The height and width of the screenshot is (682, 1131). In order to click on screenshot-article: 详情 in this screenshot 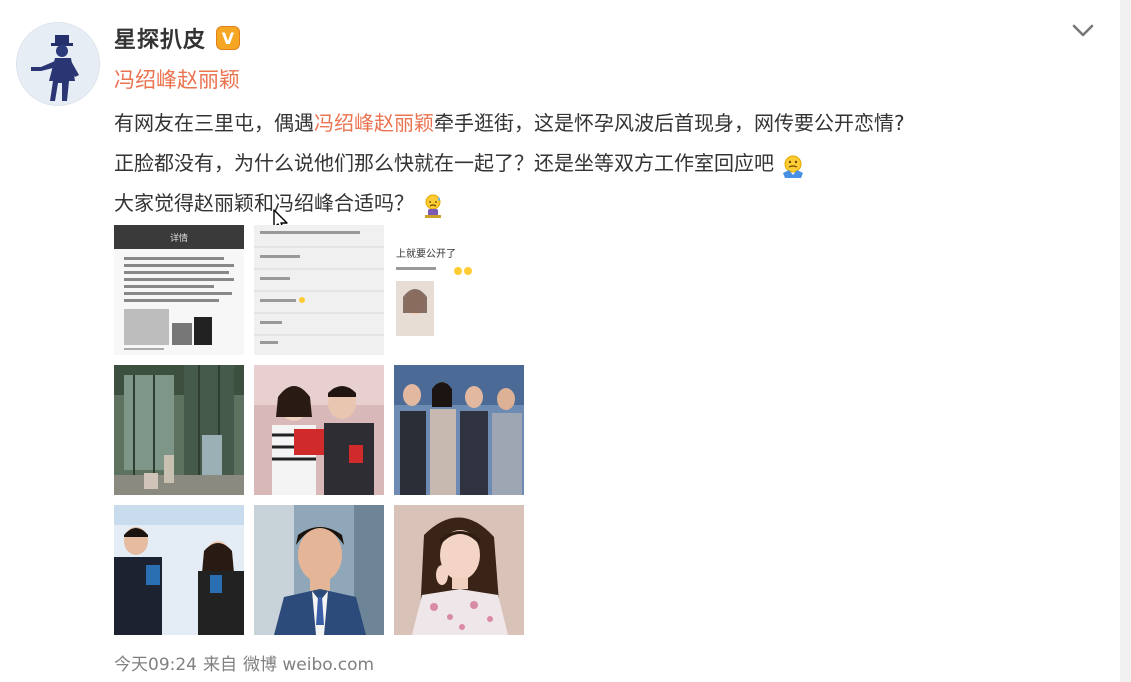, I will do `click(179, 290)`.